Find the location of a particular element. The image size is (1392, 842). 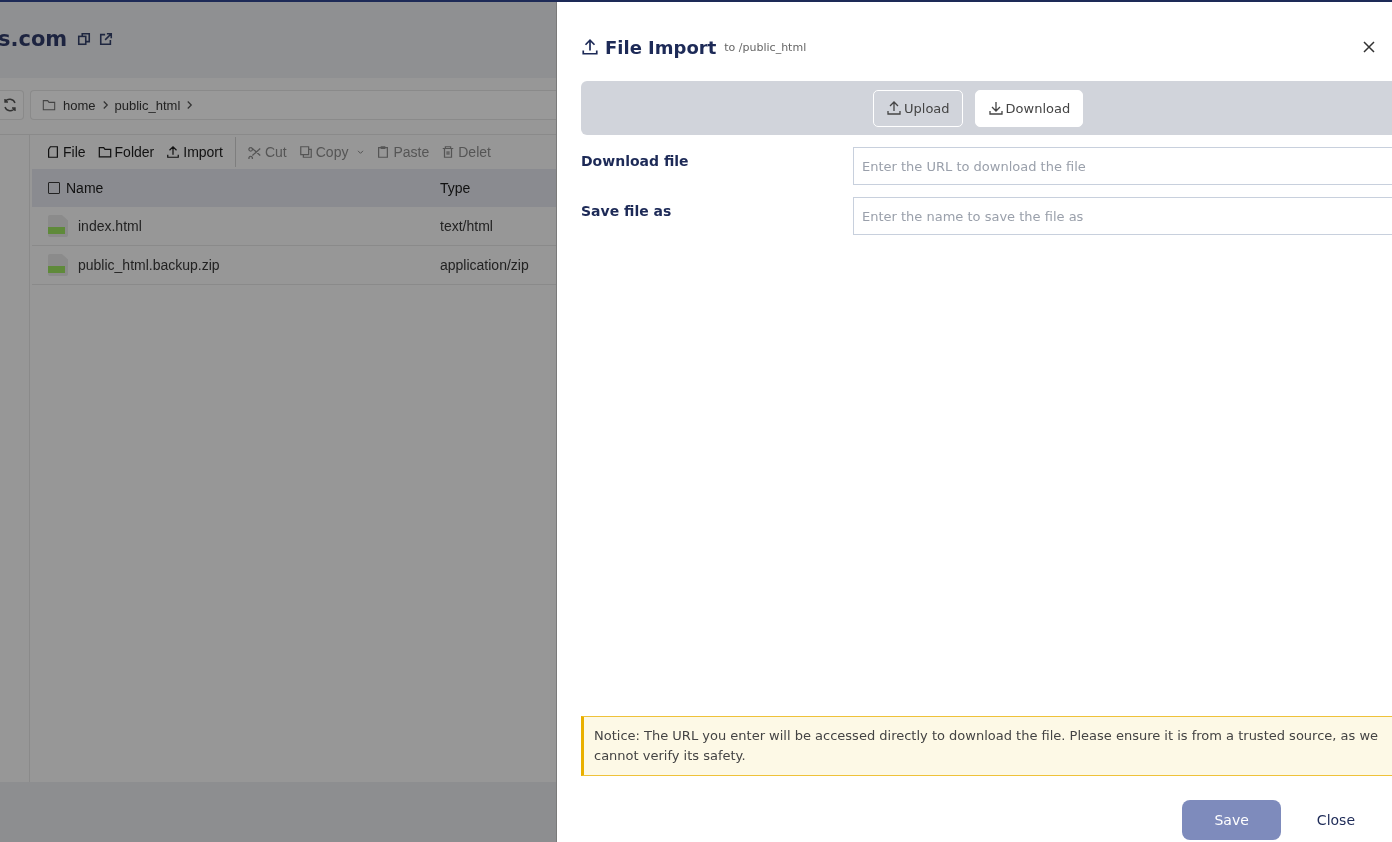

external-link-icon is located at coordinates (106, 39).